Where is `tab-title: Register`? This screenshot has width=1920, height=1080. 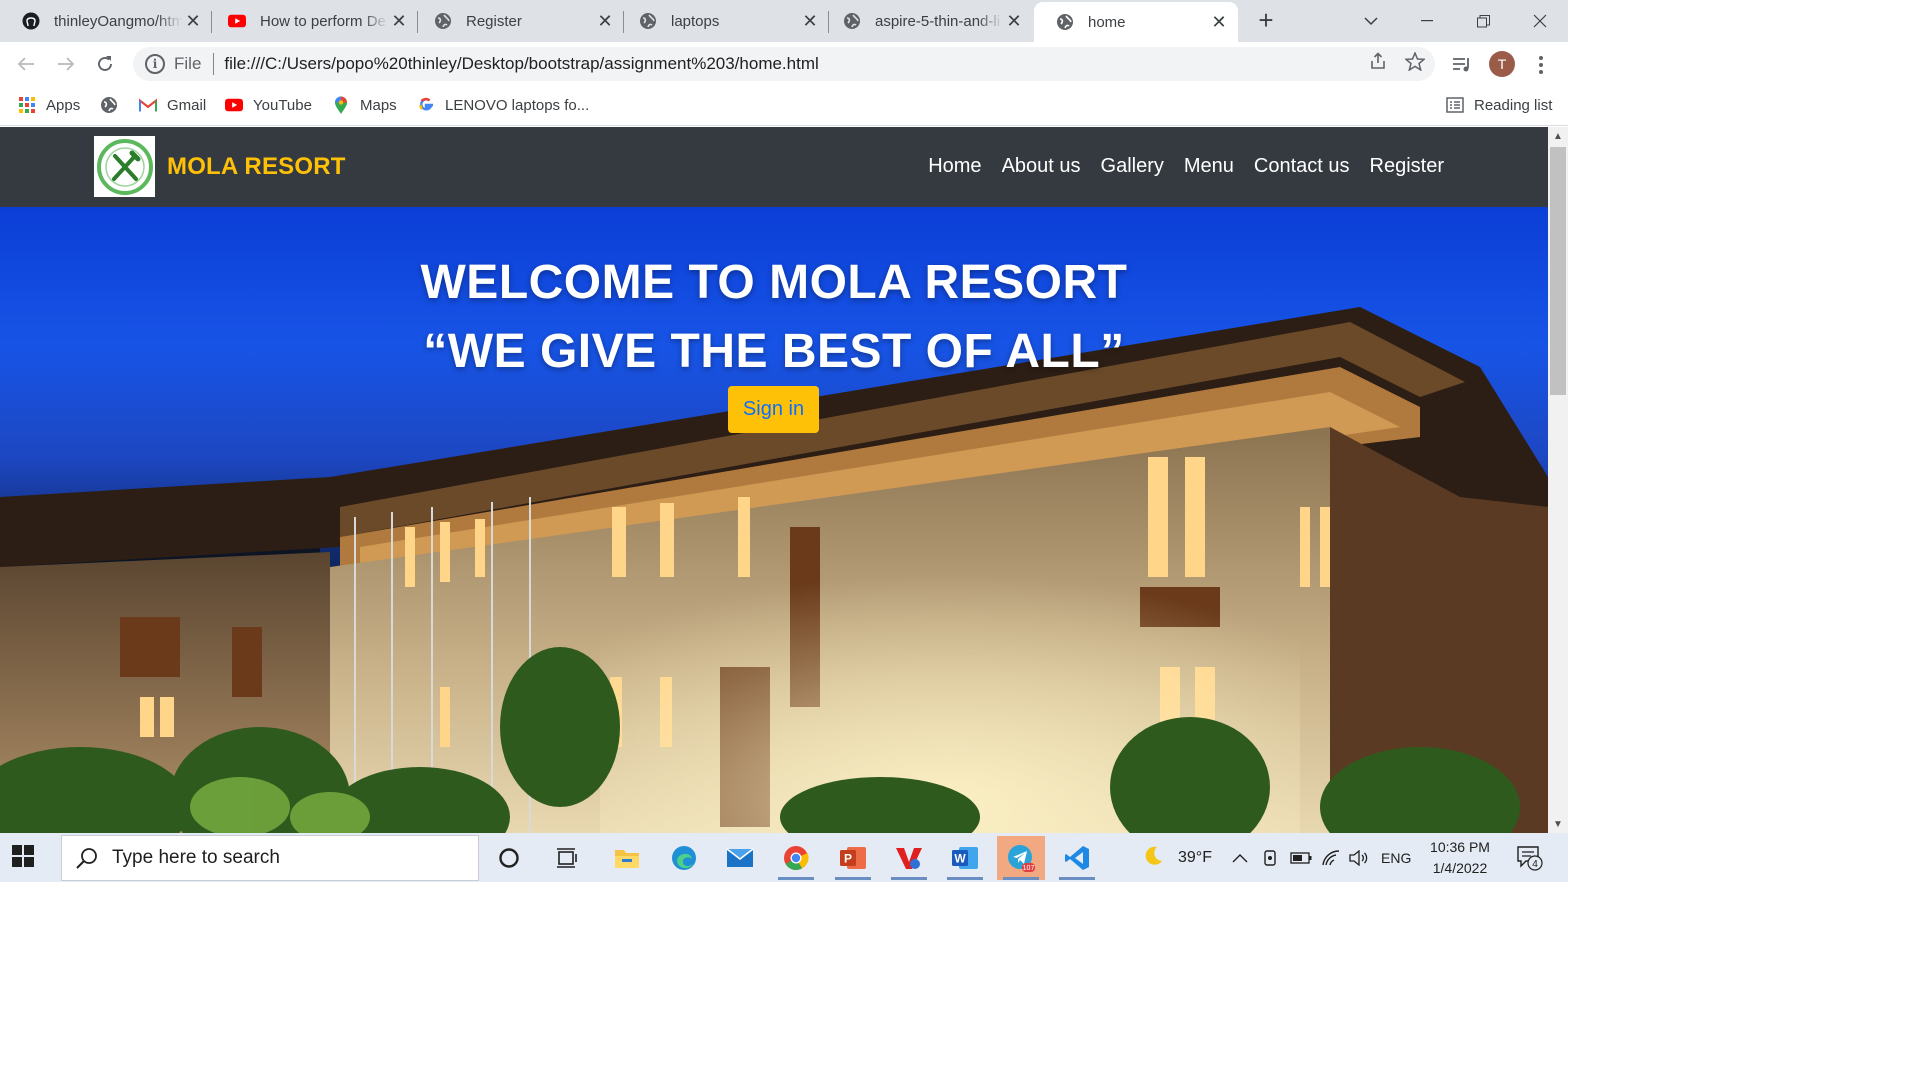
tab-title: Register is located at coordinates (494, 21).